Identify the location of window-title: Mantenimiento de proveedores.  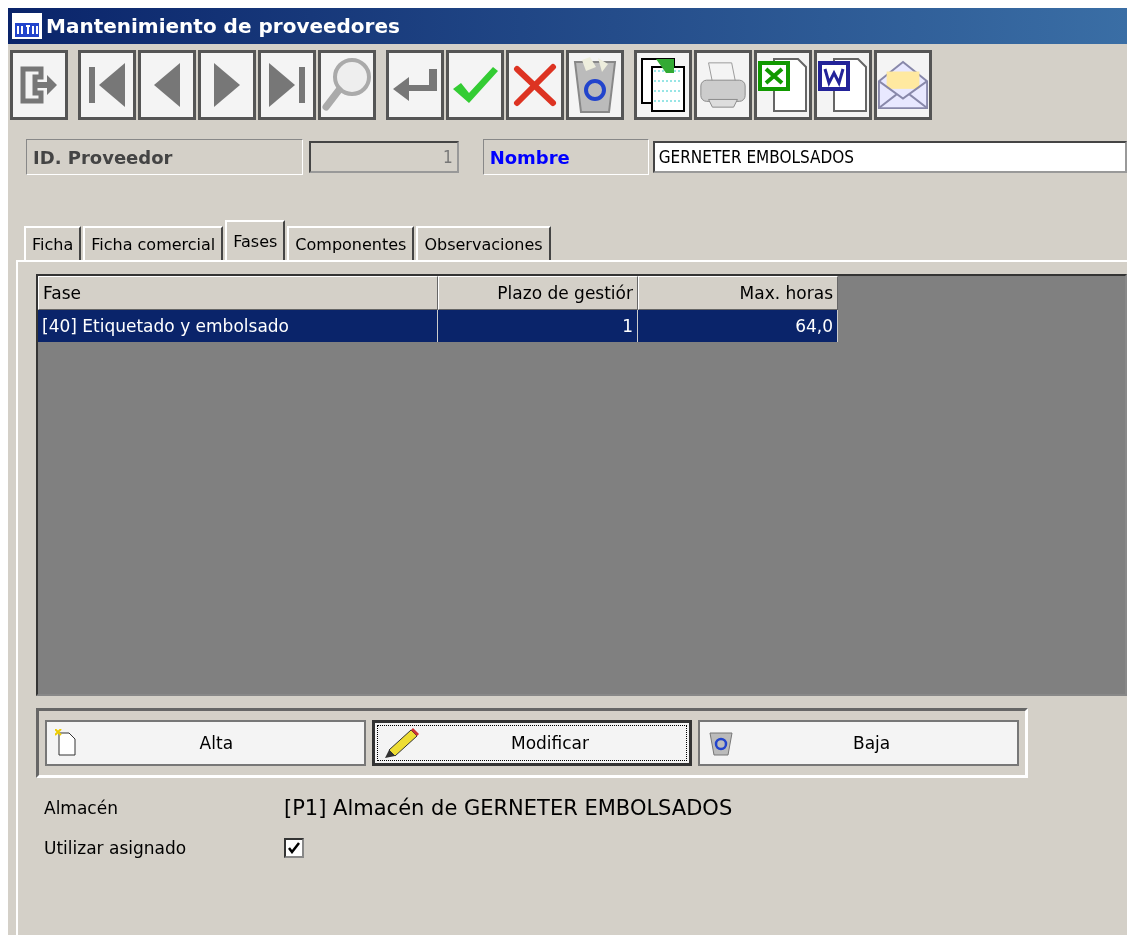
(223, 26).